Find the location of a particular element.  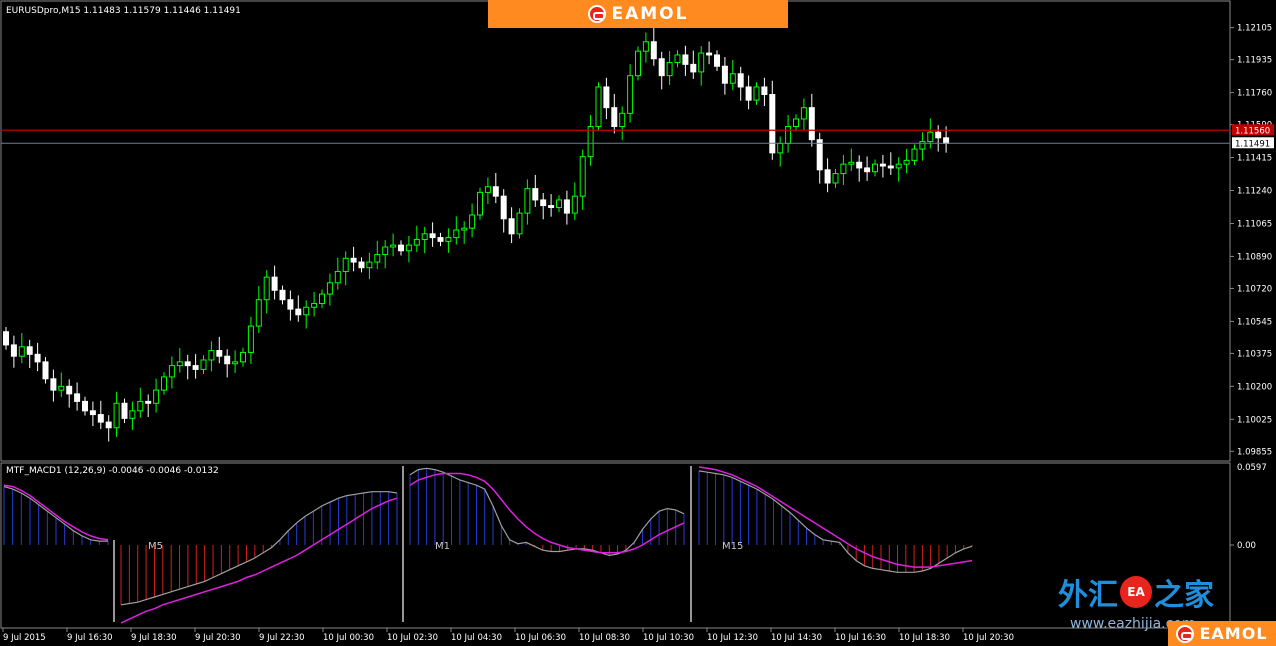

price-tick-label: 1.11415 is located at coordinates (1254, 159).